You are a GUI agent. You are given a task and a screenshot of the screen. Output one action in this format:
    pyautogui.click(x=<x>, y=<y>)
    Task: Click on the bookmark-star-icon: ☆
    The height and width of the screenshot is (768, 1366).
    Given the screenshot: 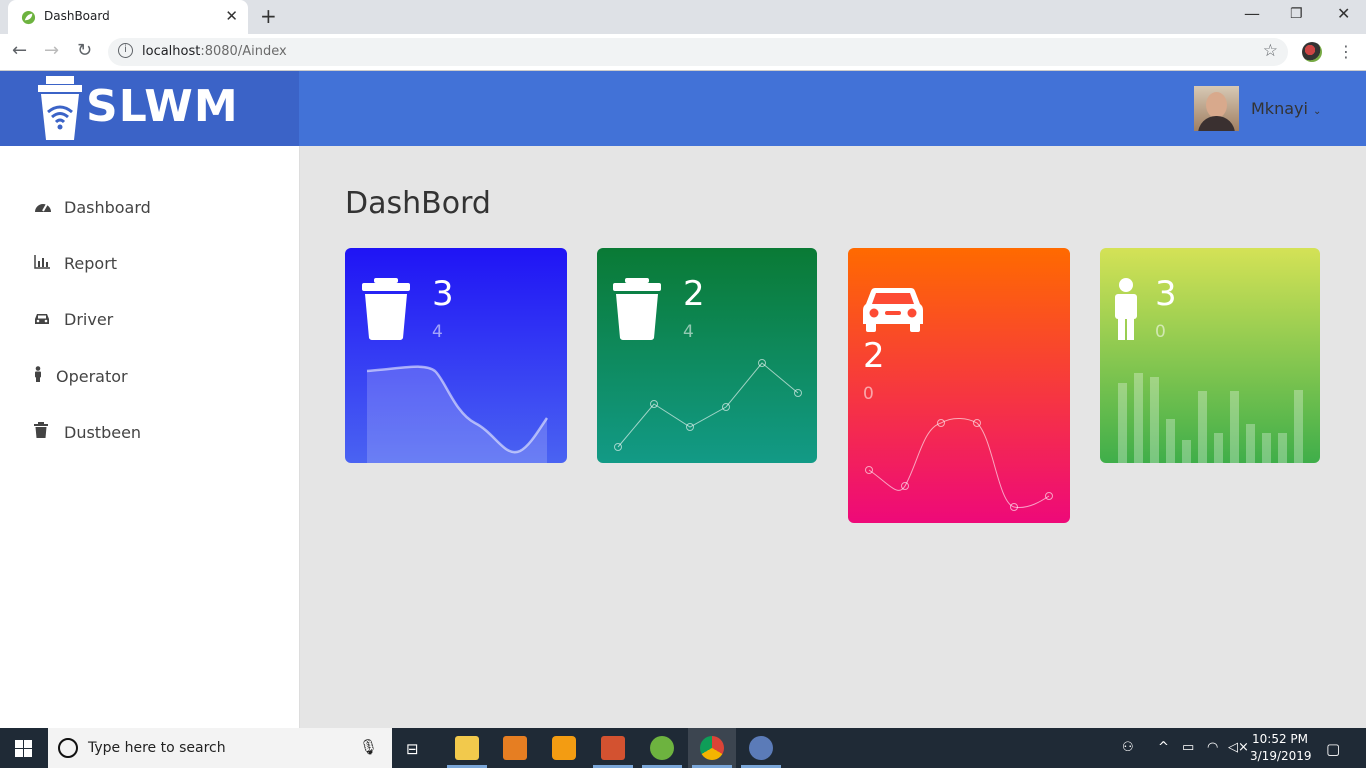 What is the action you would take?
    pyautogui.click(x=1270, y=51)
    